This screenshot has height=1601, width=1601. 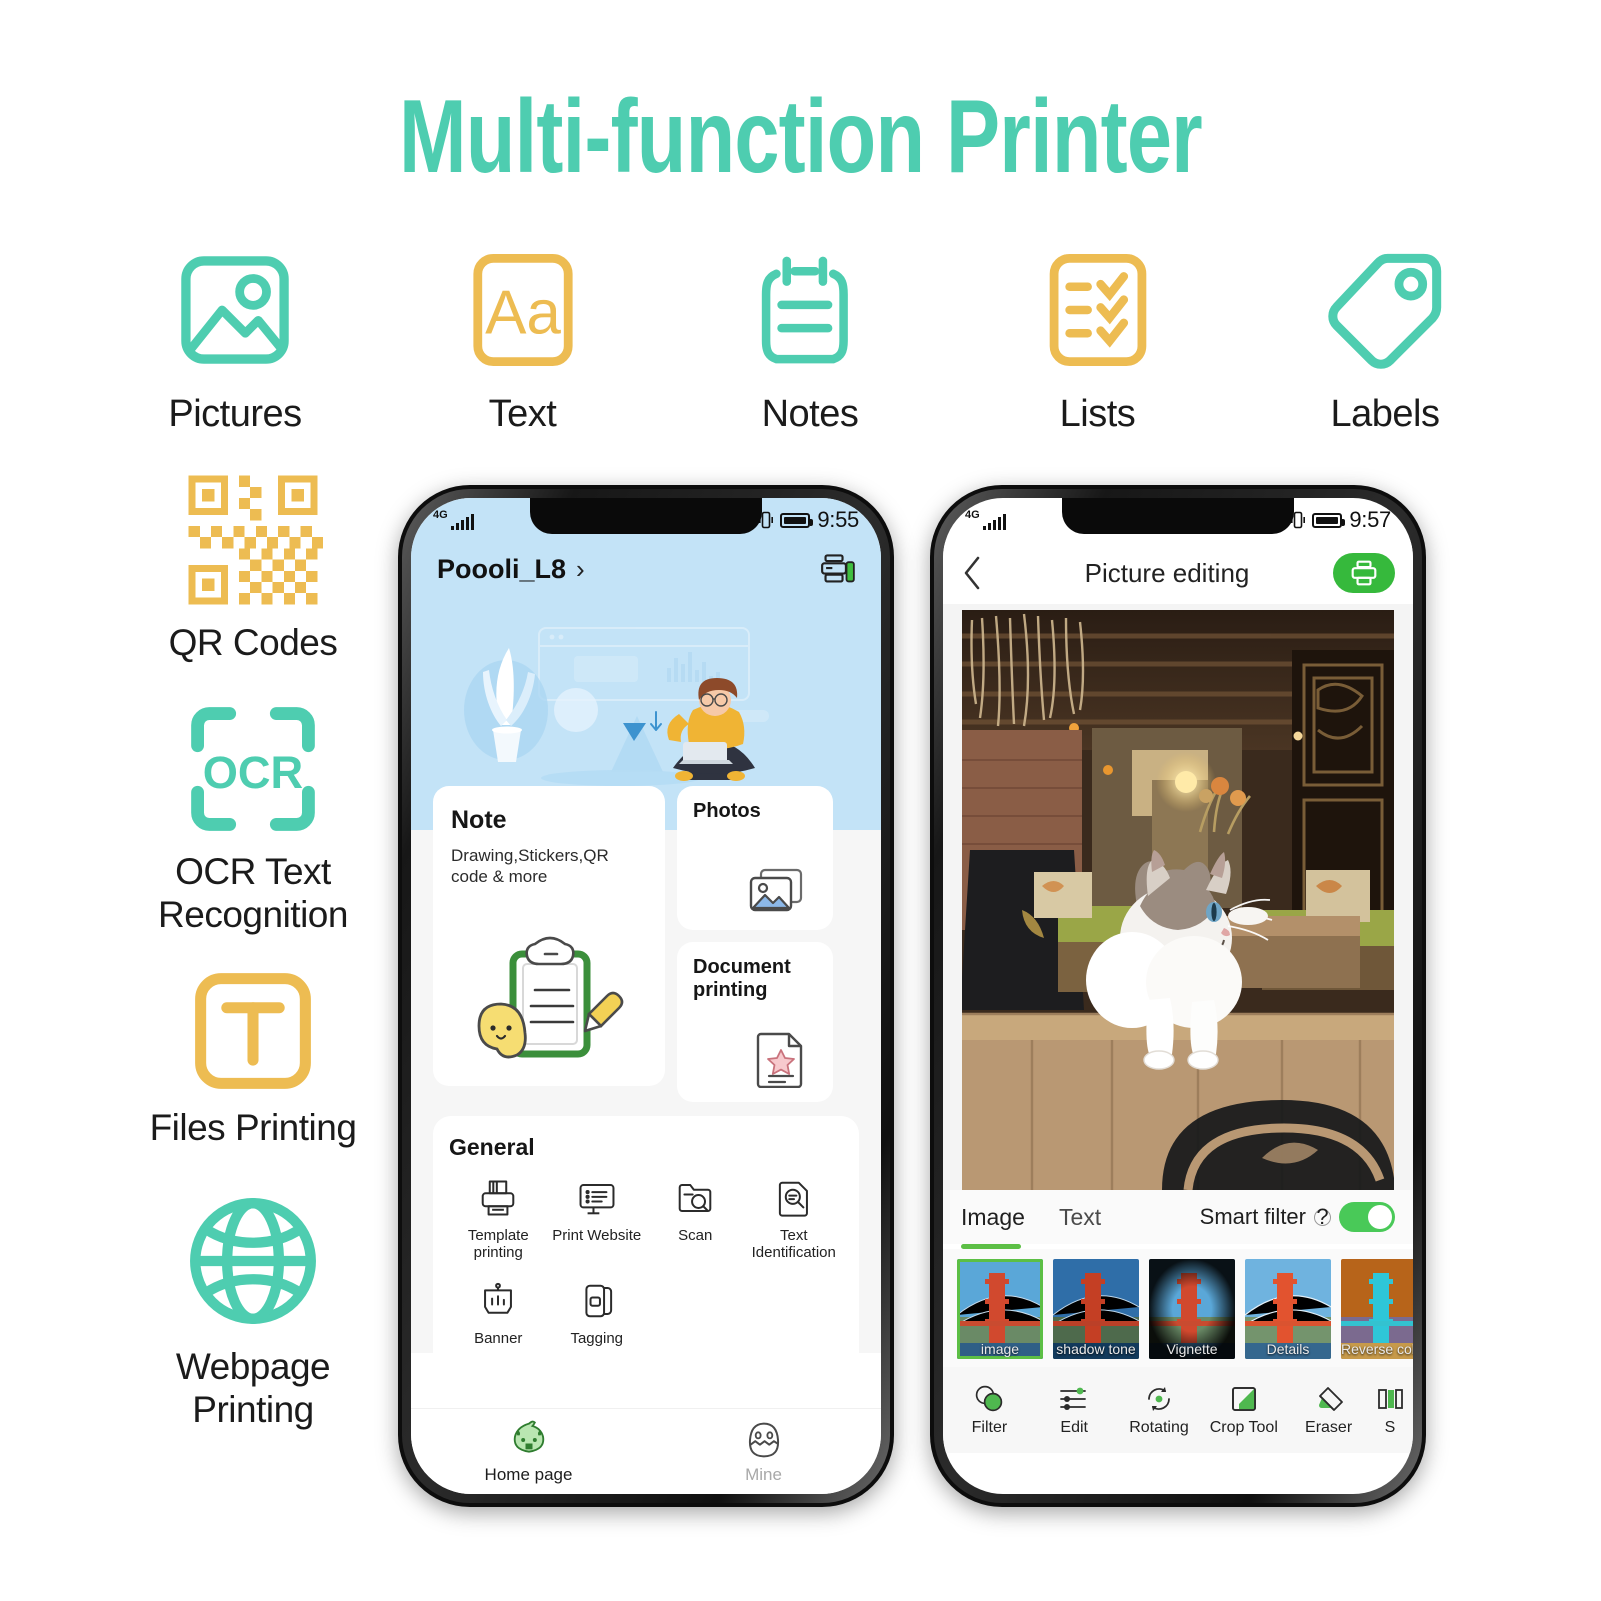 I want to click on feature-labels: Labels, so click(x=1385, y=340).